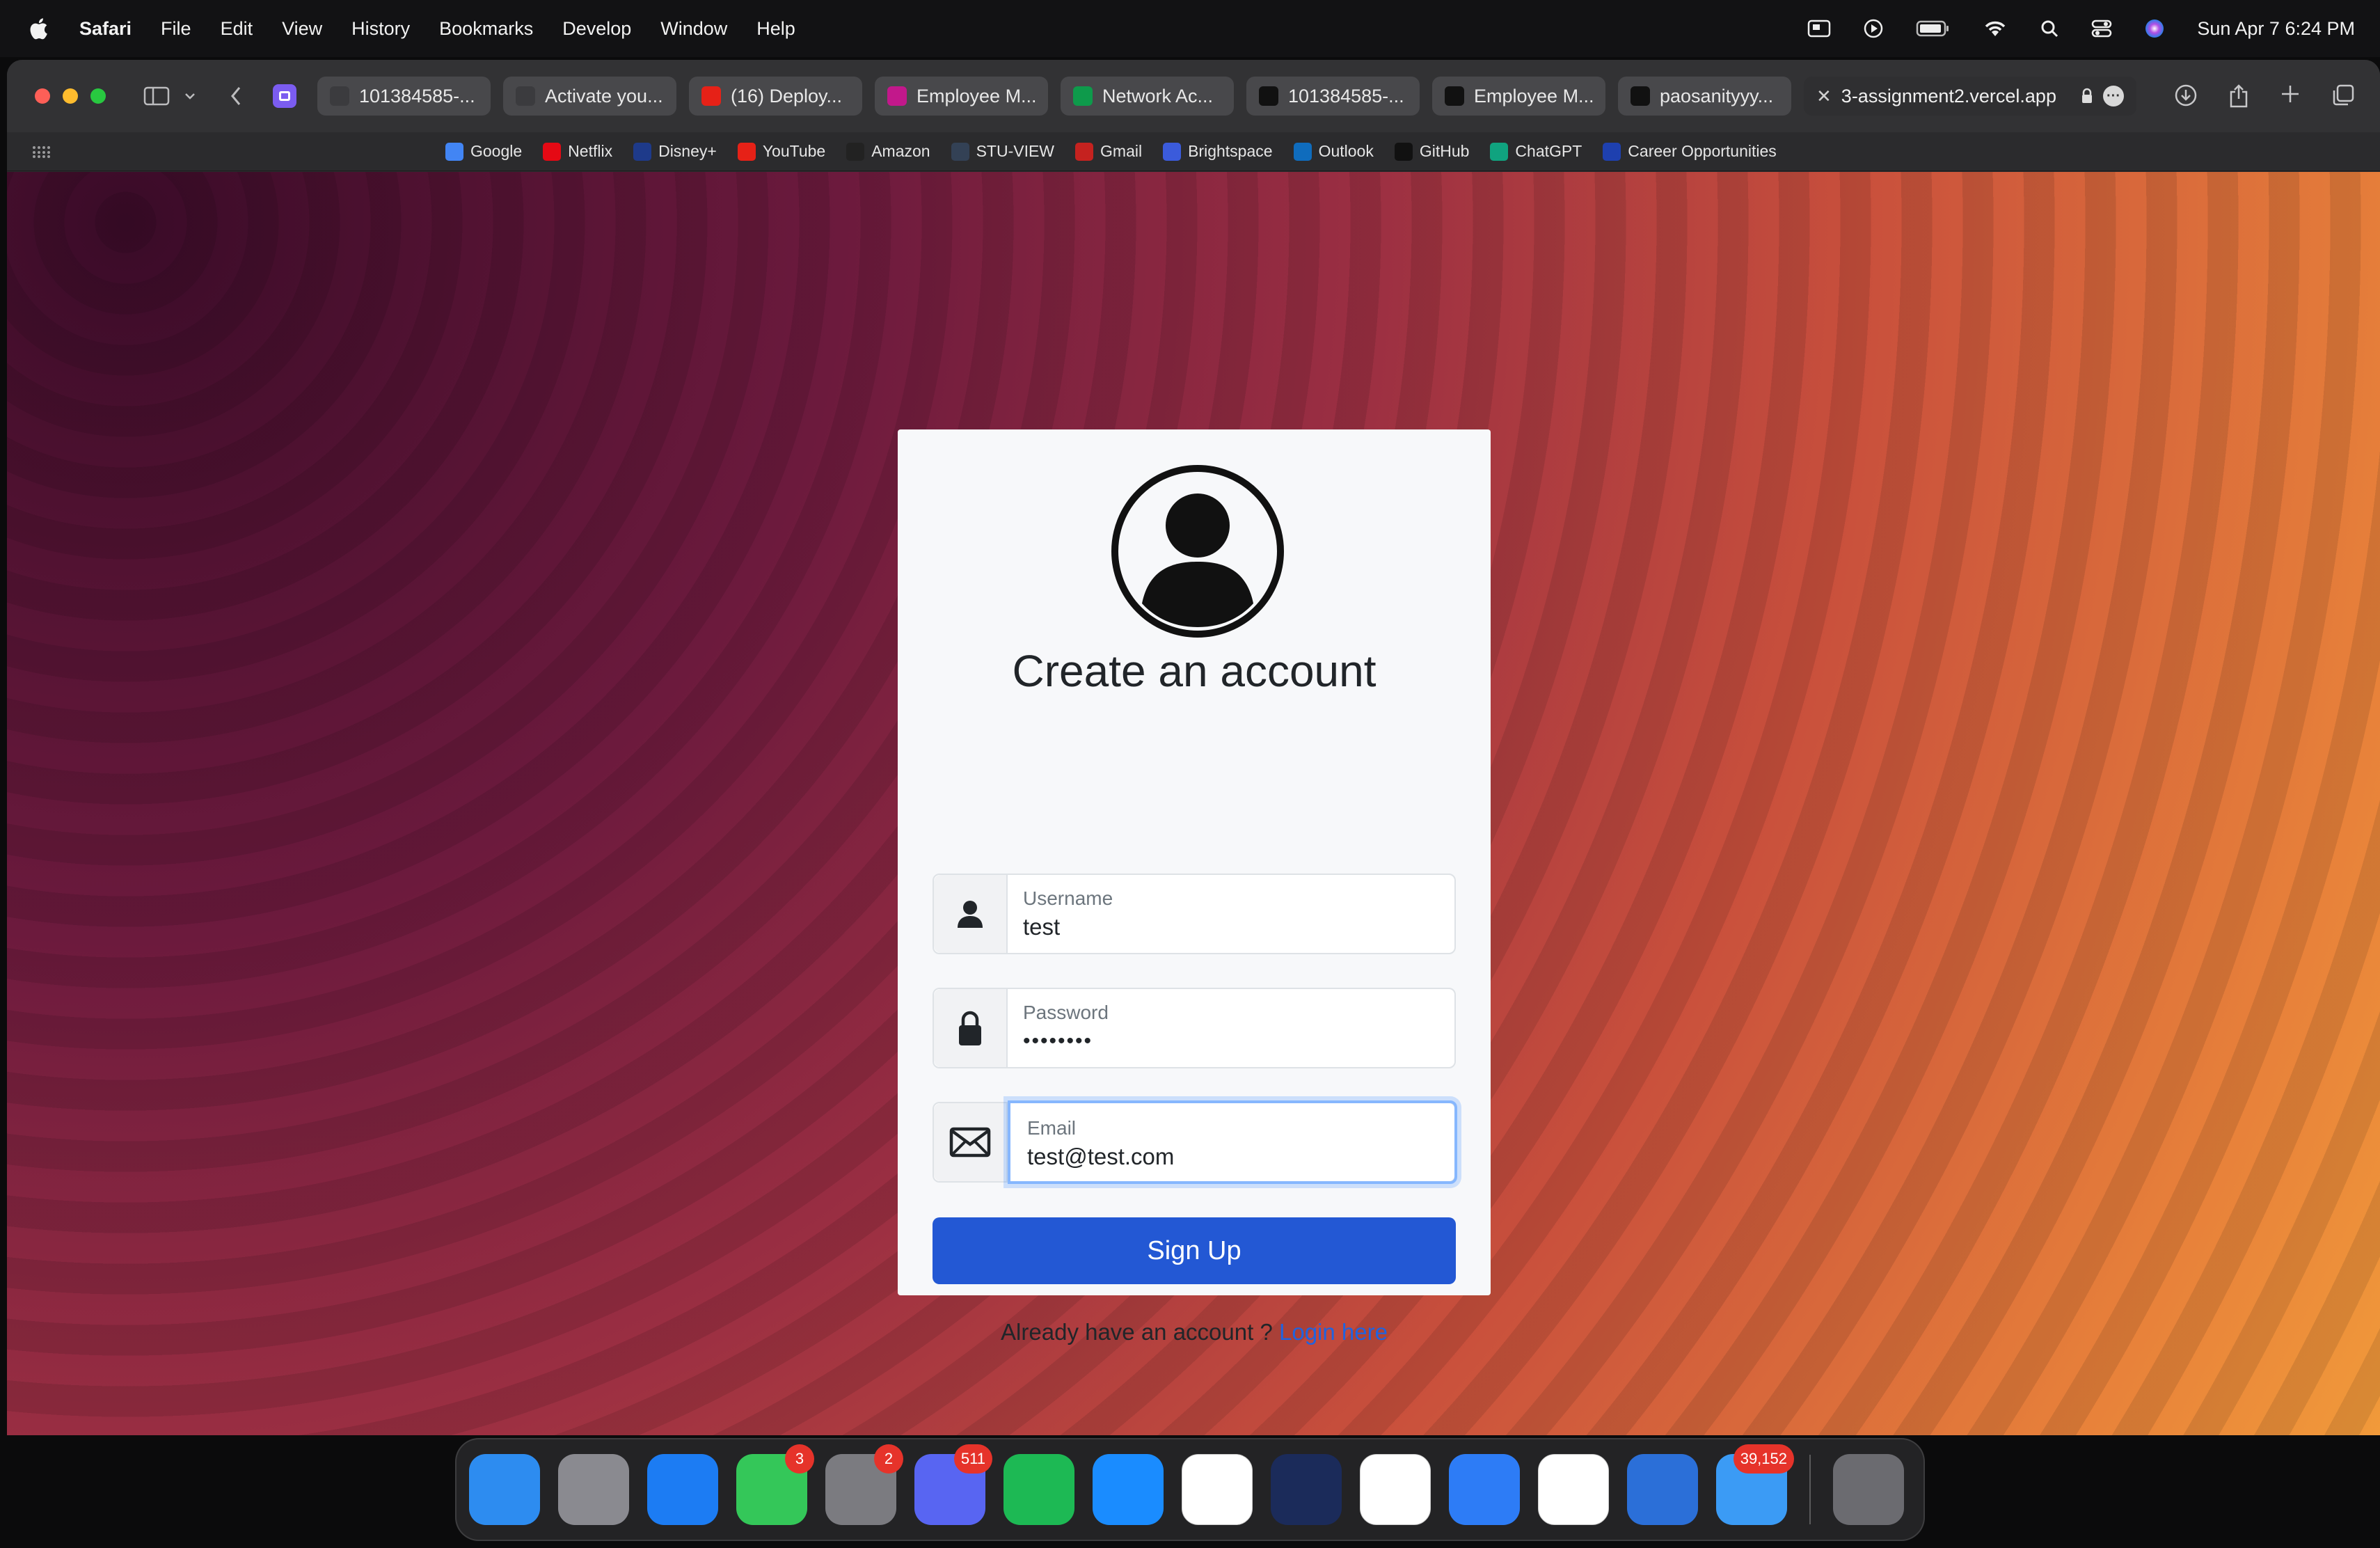 This screenshot has width=2380, height=1548. What do you see at coordinates (1066, 1012) in the screenshot?
I see `password-label: Password` at bounding box center [1066, 1012].